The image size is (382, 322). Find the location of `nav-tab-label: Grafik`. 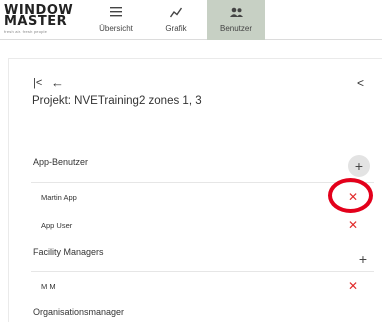

nav-tab-label: Grafik is located at coordinates (176, 28).